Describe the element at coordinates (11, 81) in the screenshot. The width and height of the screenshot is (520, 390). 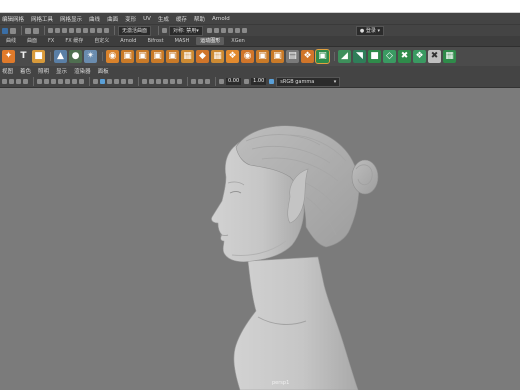
I see `camera-attributes-icon` at that location.